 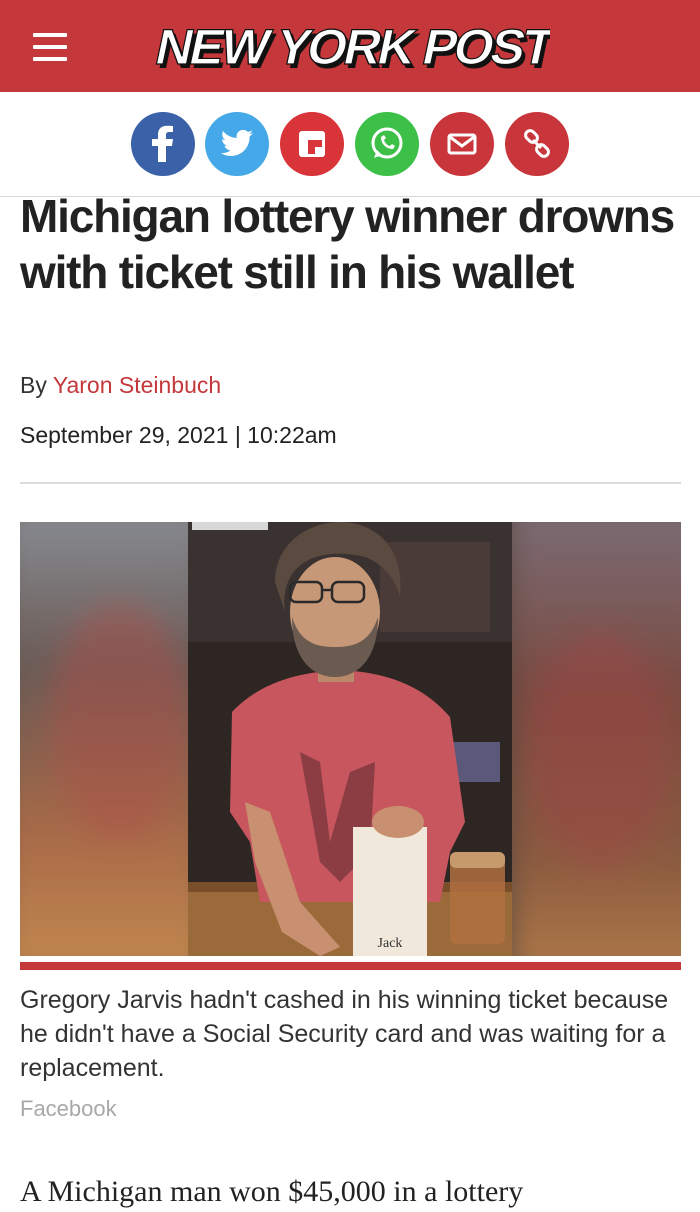 I want to click on site-logo: NEW YORK POST NEW YORK POST, so click(x=350, y=46).